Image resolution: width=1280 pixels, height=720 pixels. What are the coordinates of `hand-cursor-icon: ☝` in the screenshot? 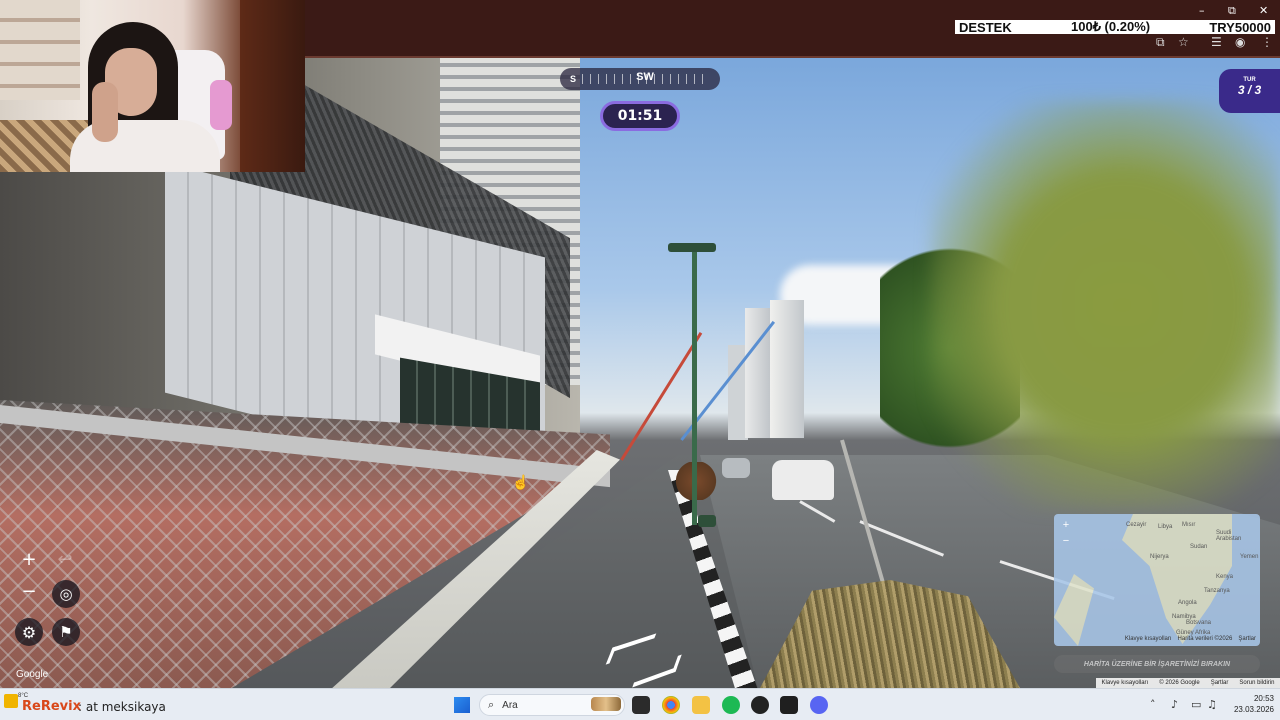 It's located at (521, 482).